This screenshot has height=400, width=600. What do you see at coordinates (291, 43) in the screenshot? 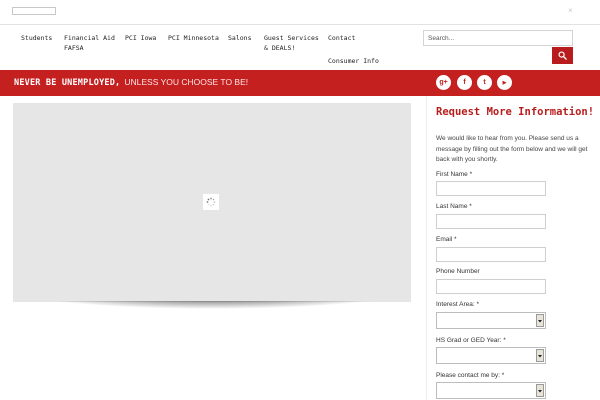
I see `nav-item-guest-services: Guest Services & DEALS!` at bounding box center [291, 43].